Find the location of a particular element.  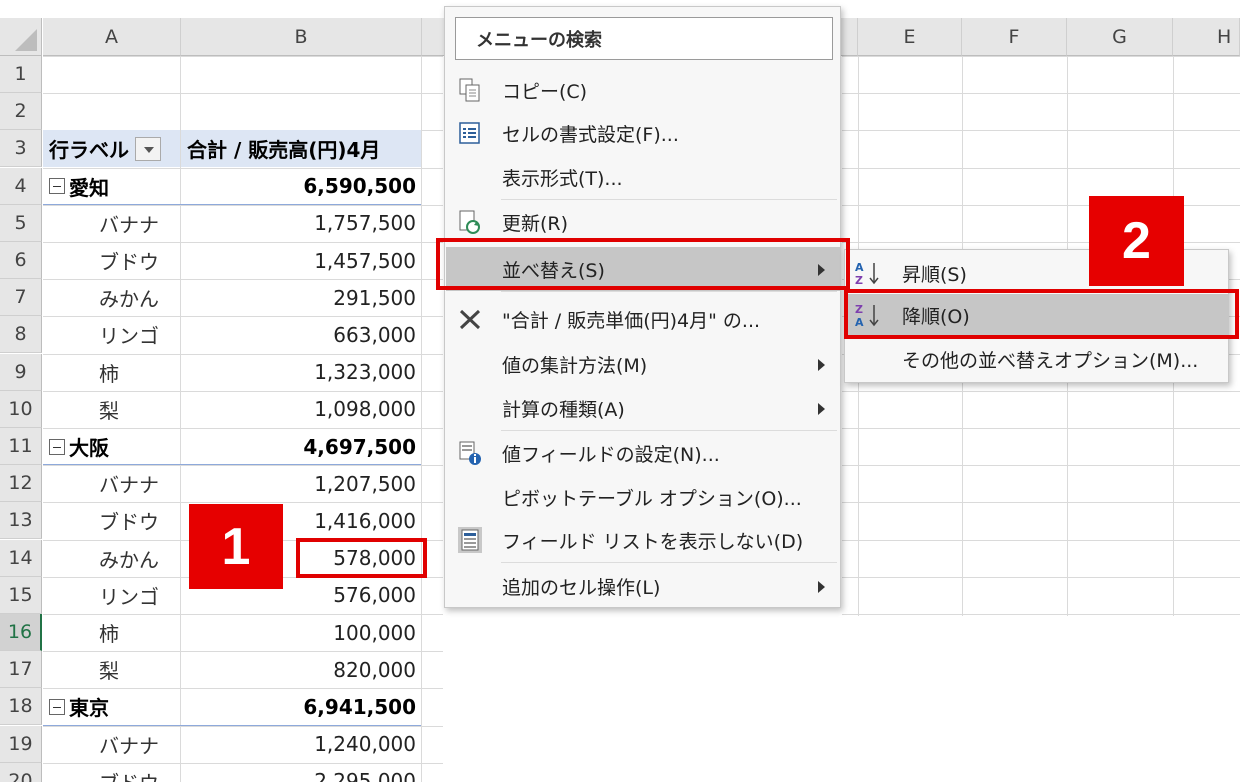

item-value: 1,323,000 is located at coordinates (301, 372).